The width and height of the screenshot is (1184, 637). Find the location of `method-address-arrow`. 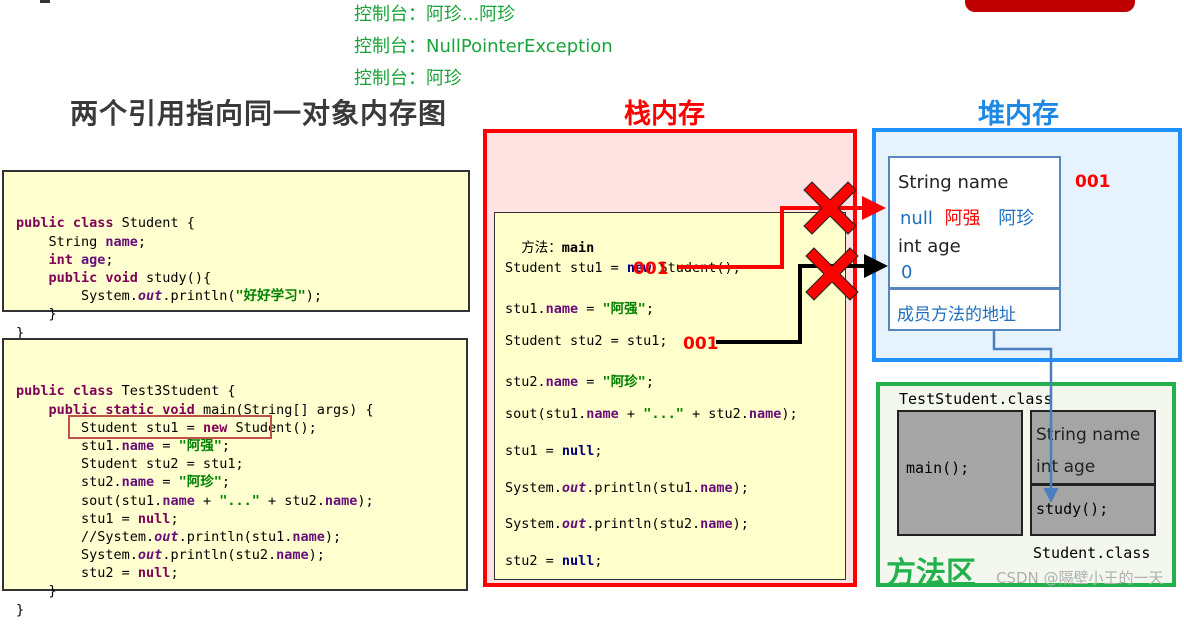

method-address-arrow is located at coordinates (1025, 416).